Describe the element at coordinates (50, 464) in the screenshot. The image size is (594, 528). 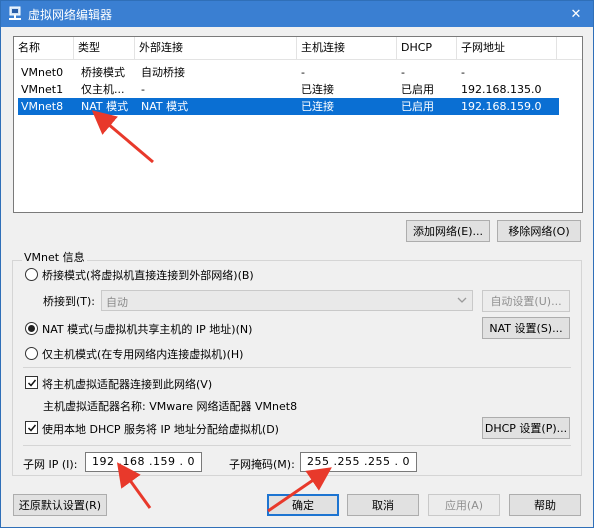
I see `subnet-ip-label: 子网 IP (I):` at that location.